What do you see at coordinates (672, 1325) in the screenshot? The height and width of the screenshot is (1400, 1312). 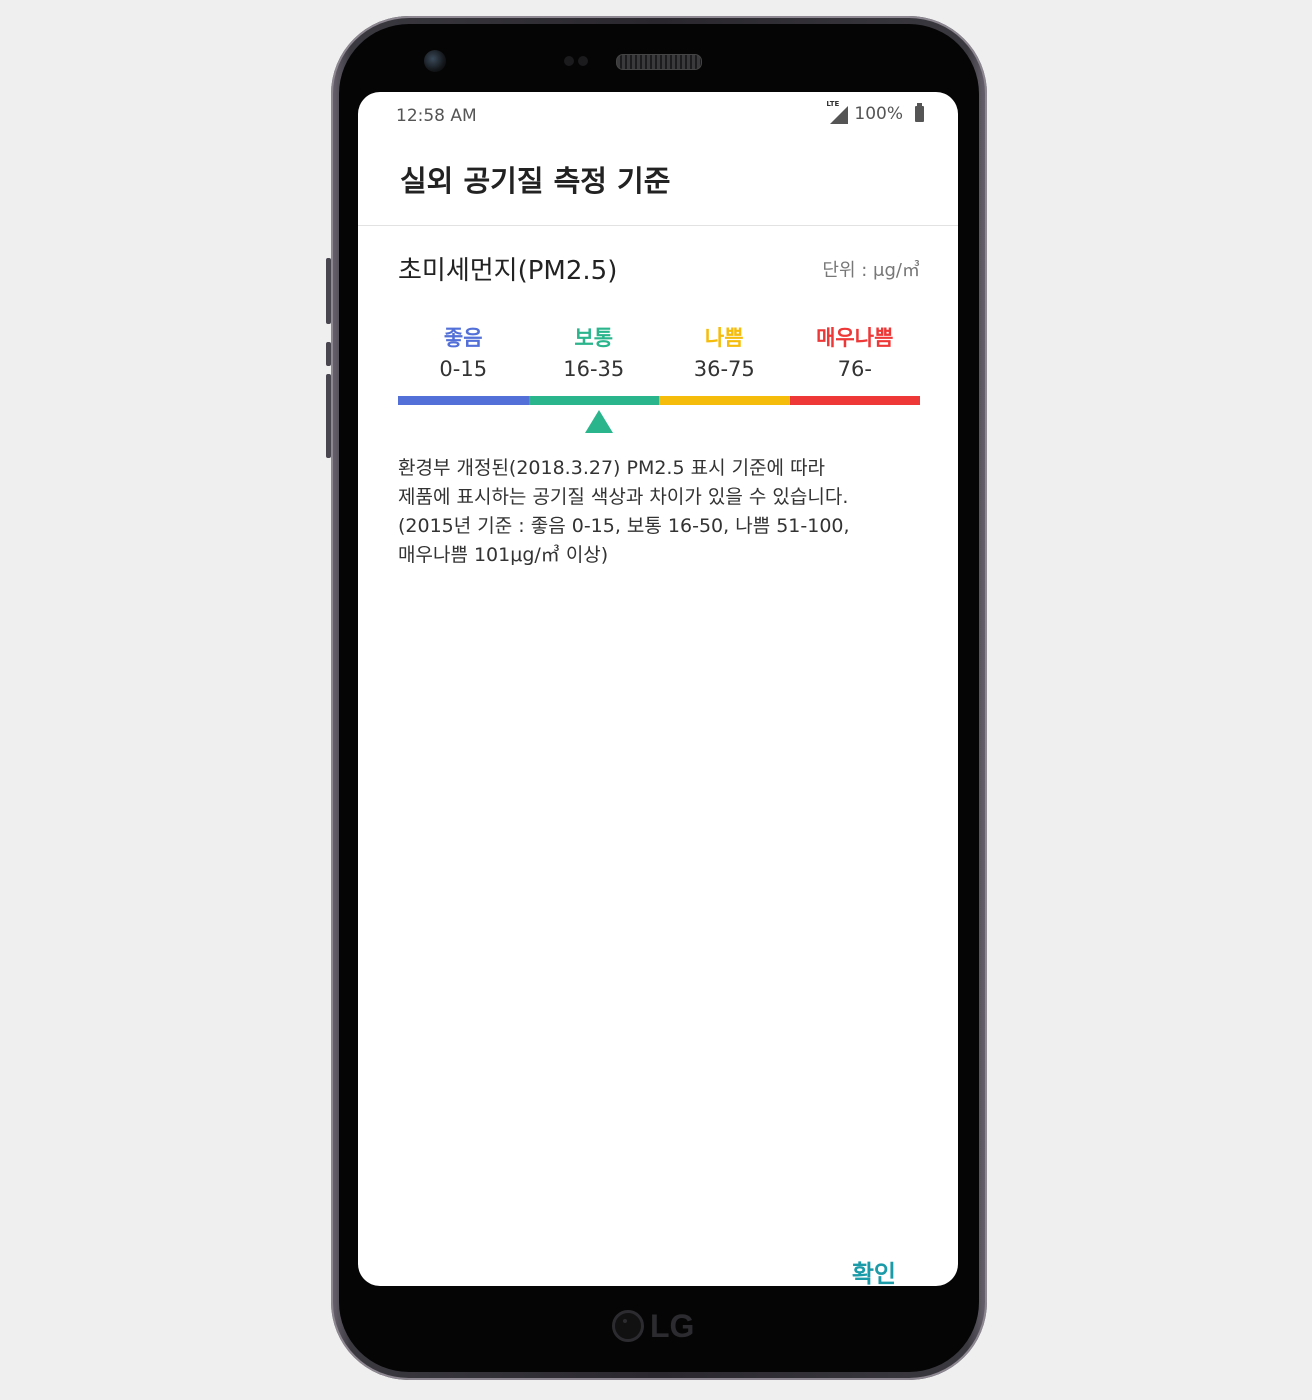 I see `lg-logo-text: LG` at bounding box center [672, 1325].